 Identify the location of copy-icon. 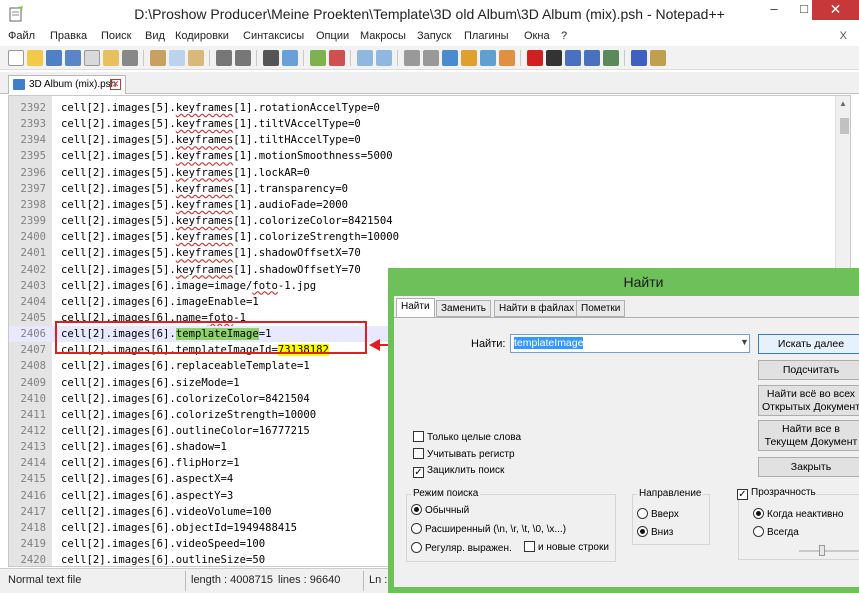
(177, 58).